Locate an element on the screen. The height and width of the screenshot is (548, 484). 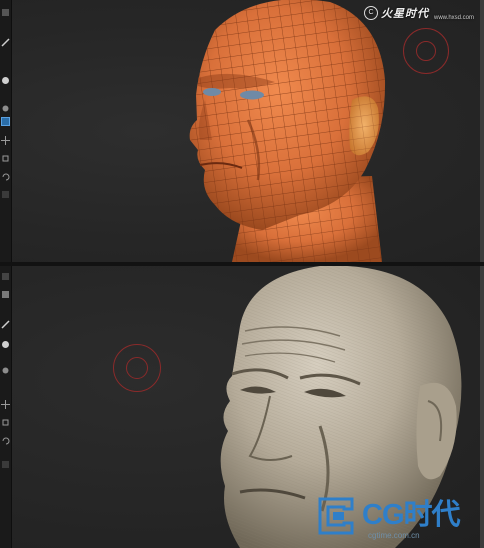
watermark-bottom-text: CG时代 is located at coordinates (411, 515).